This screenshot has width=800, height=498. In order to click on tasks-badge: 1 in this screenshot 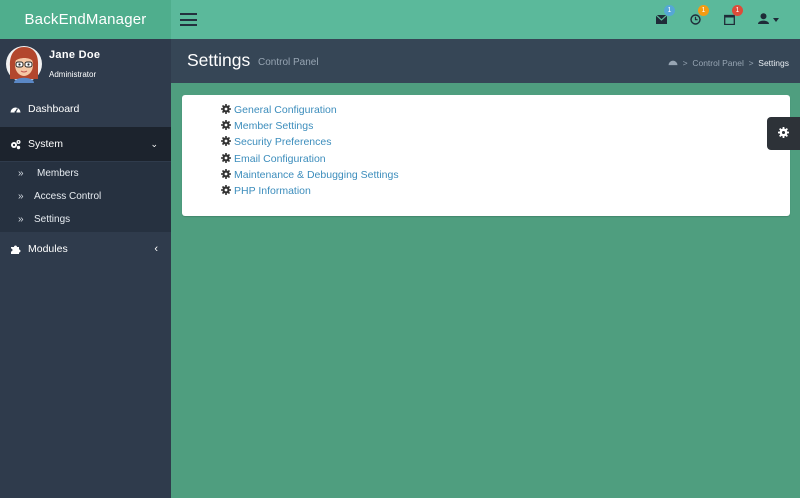, I will do `click(737, 10)`.